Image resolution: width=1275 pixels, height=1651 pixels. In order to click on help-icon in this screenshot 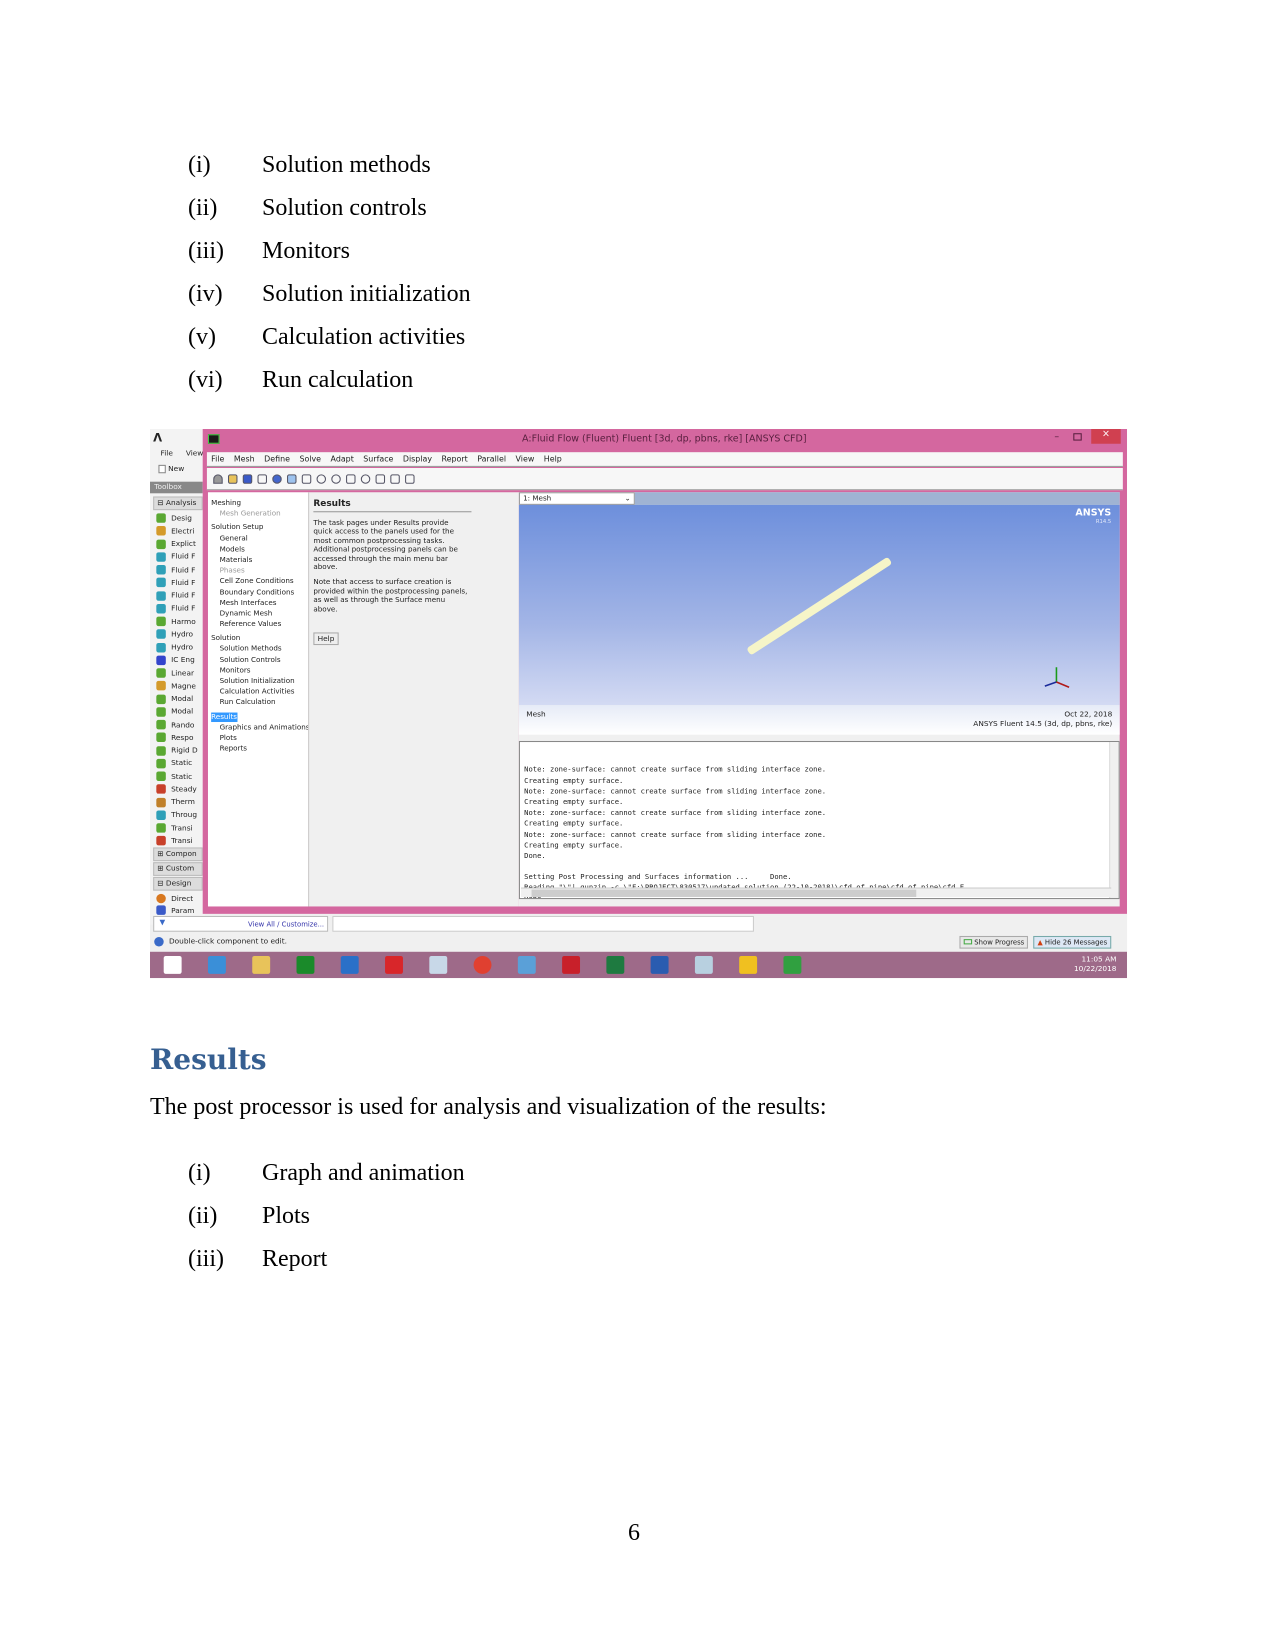, I will do `click(277, 478)`.